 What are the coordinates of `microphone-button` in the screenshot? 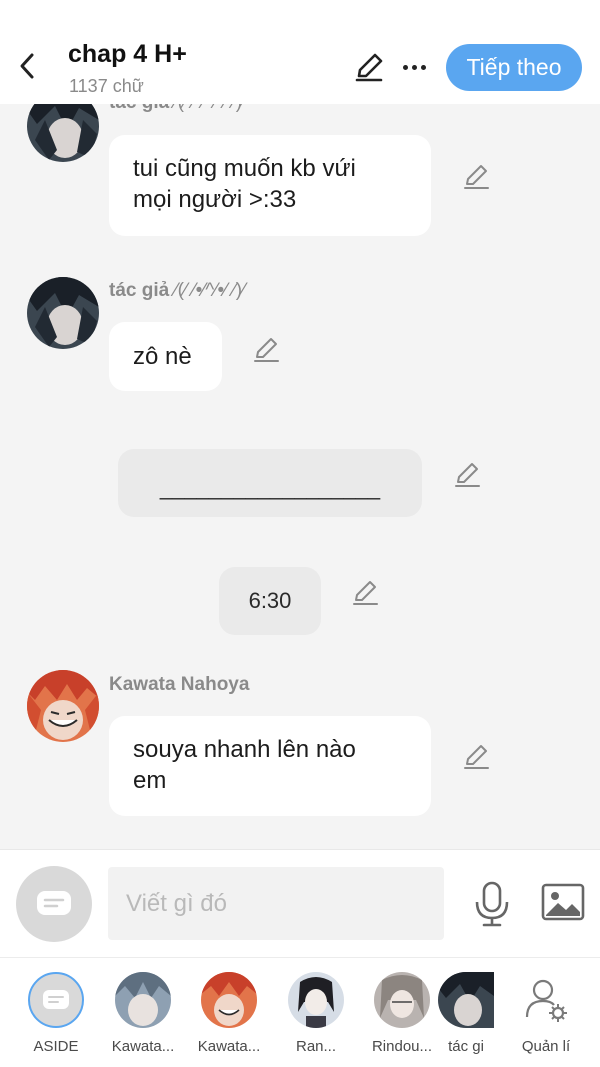 It's located at (492, 904).